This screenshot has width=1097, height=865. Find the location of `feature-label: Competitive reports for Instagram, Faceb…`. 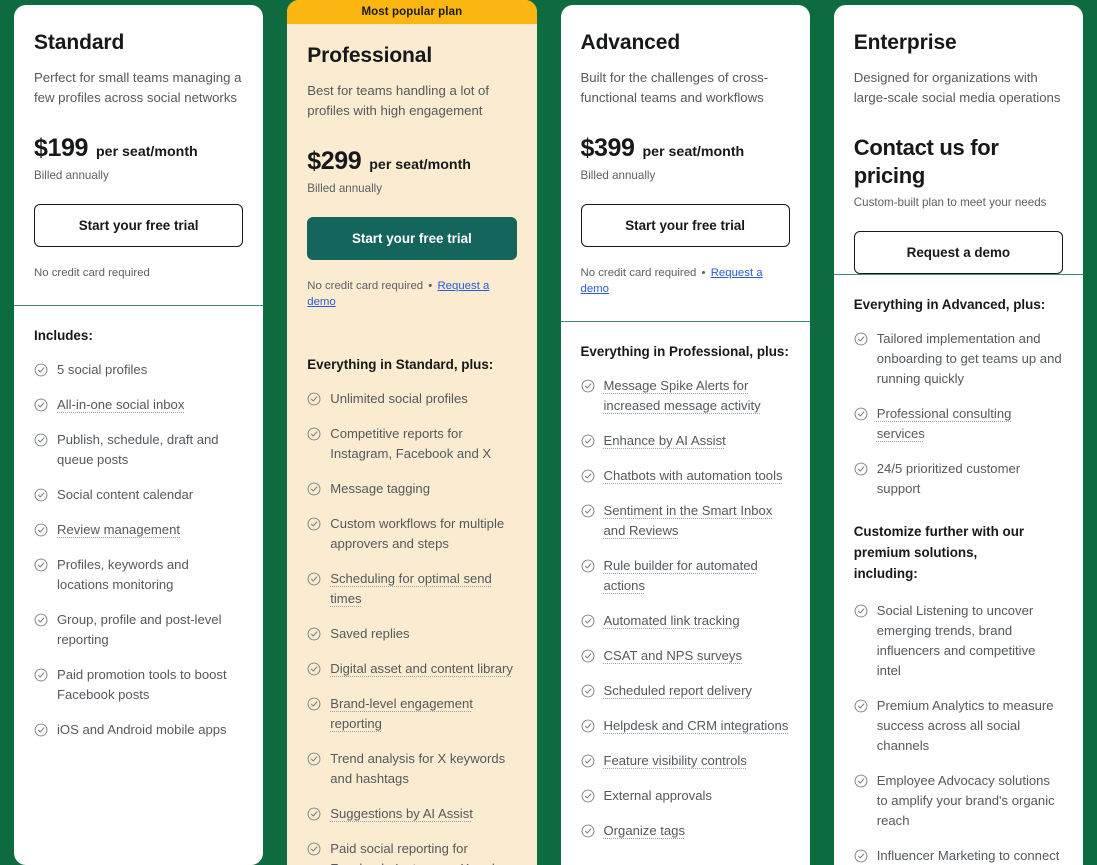

feature-label: Competitive reports for Instagram, Faceb… is located at coordinates (411, 443).